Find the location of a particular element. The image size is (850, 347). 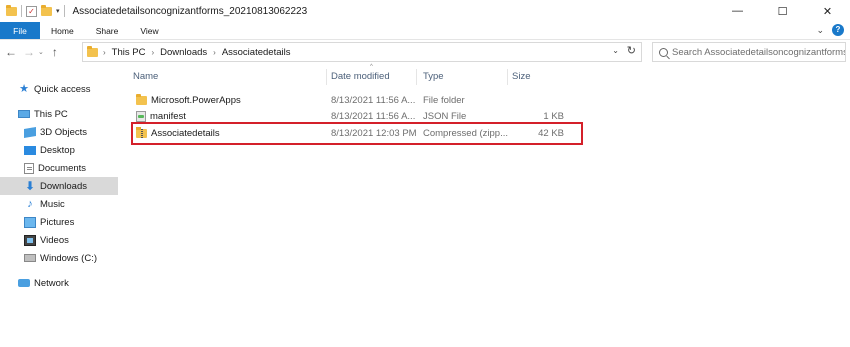

ribbon-tabs: File Home Share View ⌄ ? is located at coordinates (425, 30).